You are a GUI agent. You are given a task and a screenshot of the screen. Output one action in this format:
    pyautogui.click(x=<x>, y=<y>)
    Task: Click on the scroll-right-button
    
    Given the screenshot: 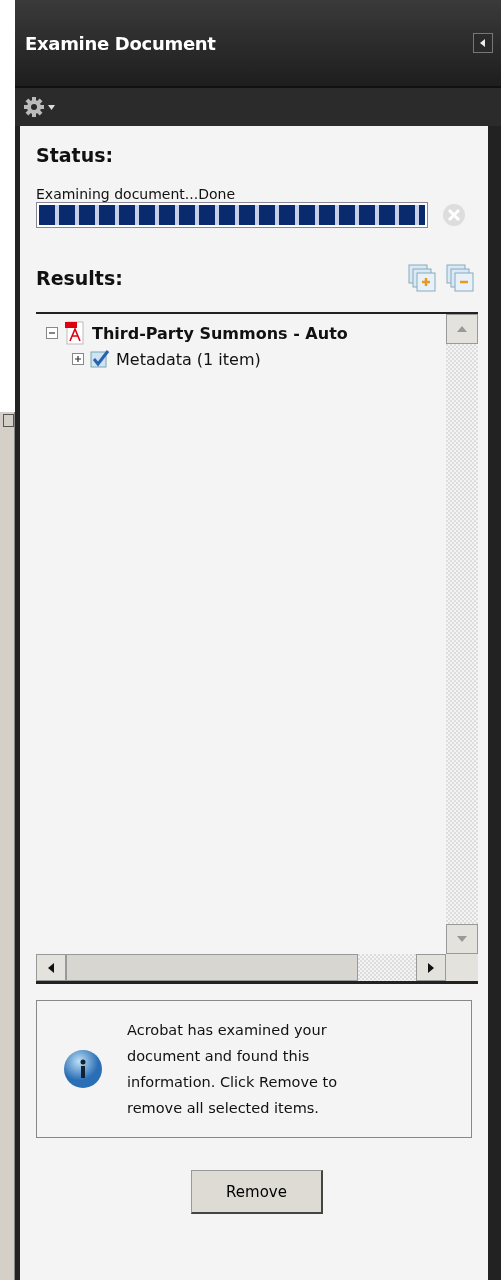 What is the action you would take?
    pyautogui.click(x=431, y=967)
    